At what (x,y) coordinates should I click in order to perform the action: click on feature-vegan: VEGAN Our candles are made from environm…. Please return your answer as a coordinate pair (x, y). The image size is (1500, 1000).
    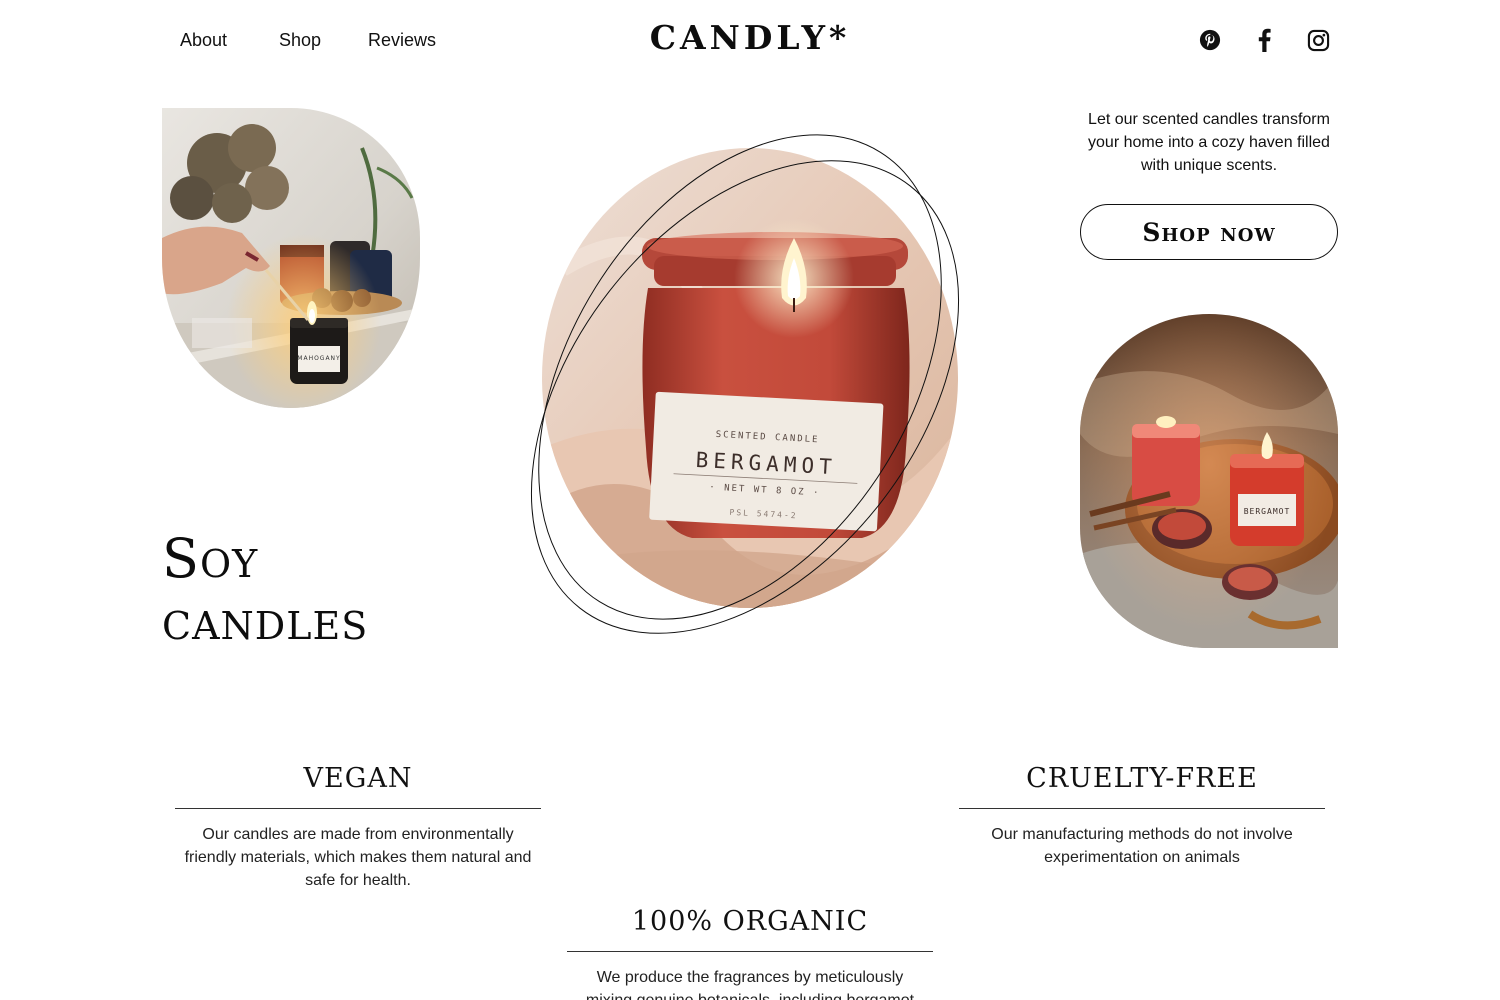
    Looking at the image, I should click on (358, 823).